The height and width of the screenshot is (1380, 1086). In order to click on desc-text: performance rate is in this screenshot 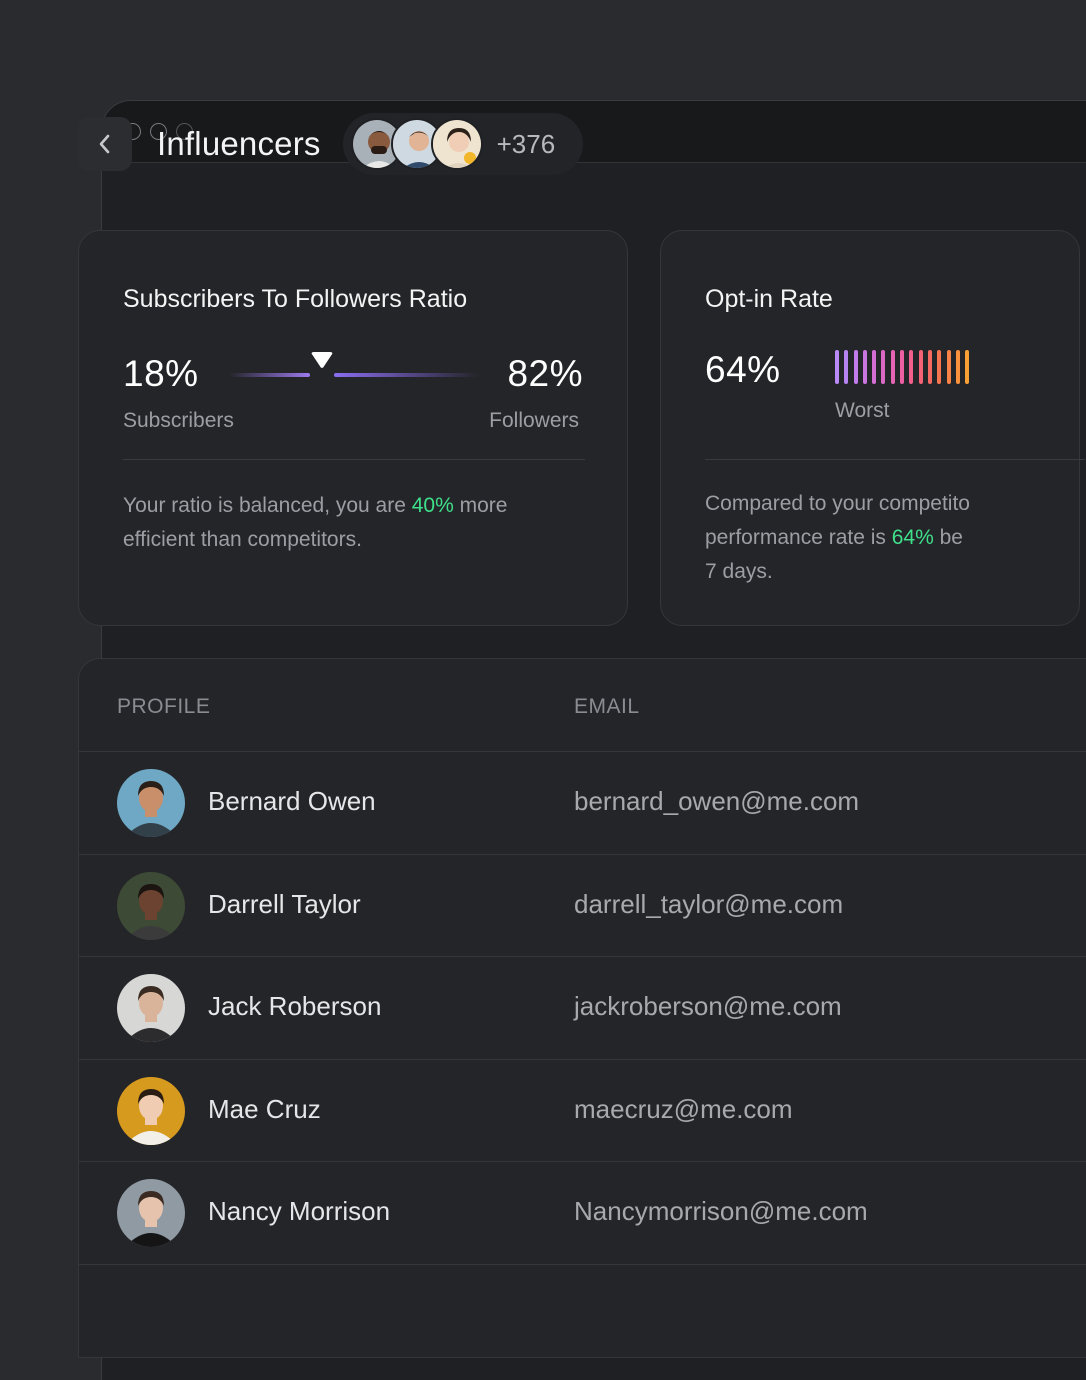, I will do `click(798, 537)`.